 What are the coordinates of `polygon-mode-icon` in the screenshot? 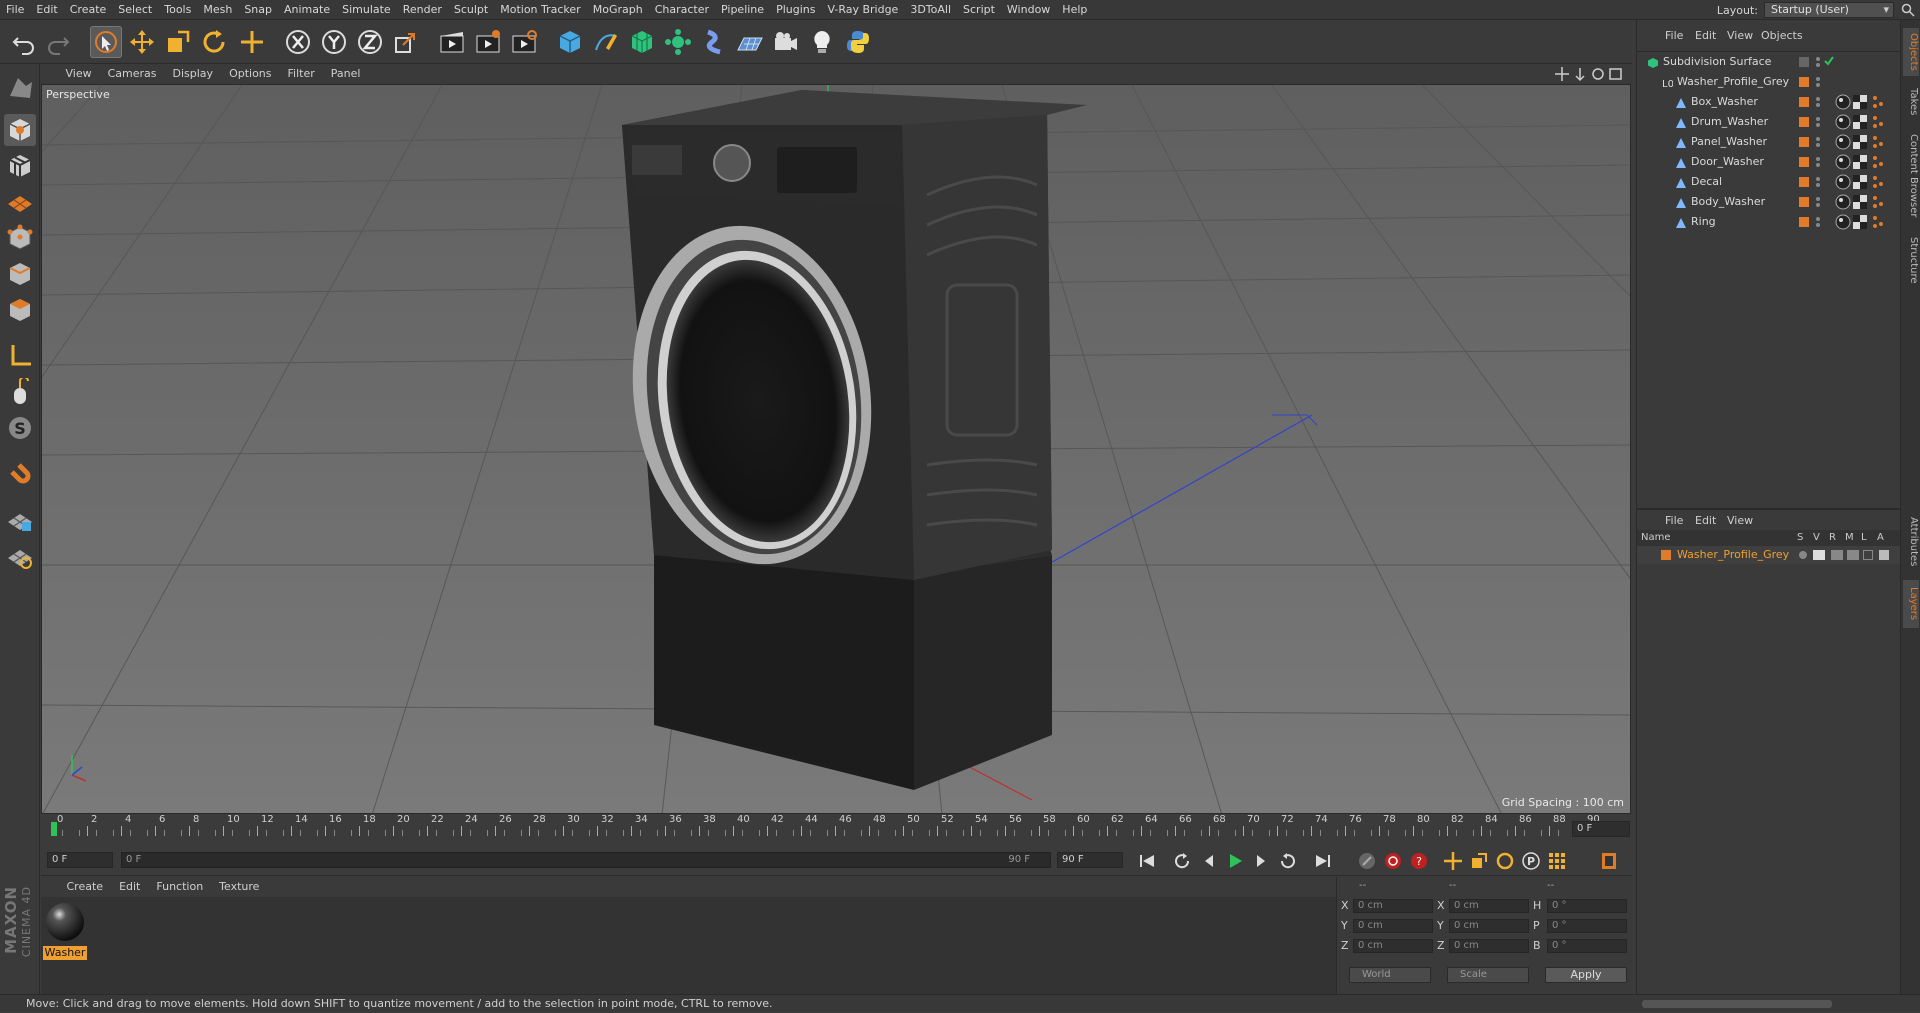 It's located at (20, 310).